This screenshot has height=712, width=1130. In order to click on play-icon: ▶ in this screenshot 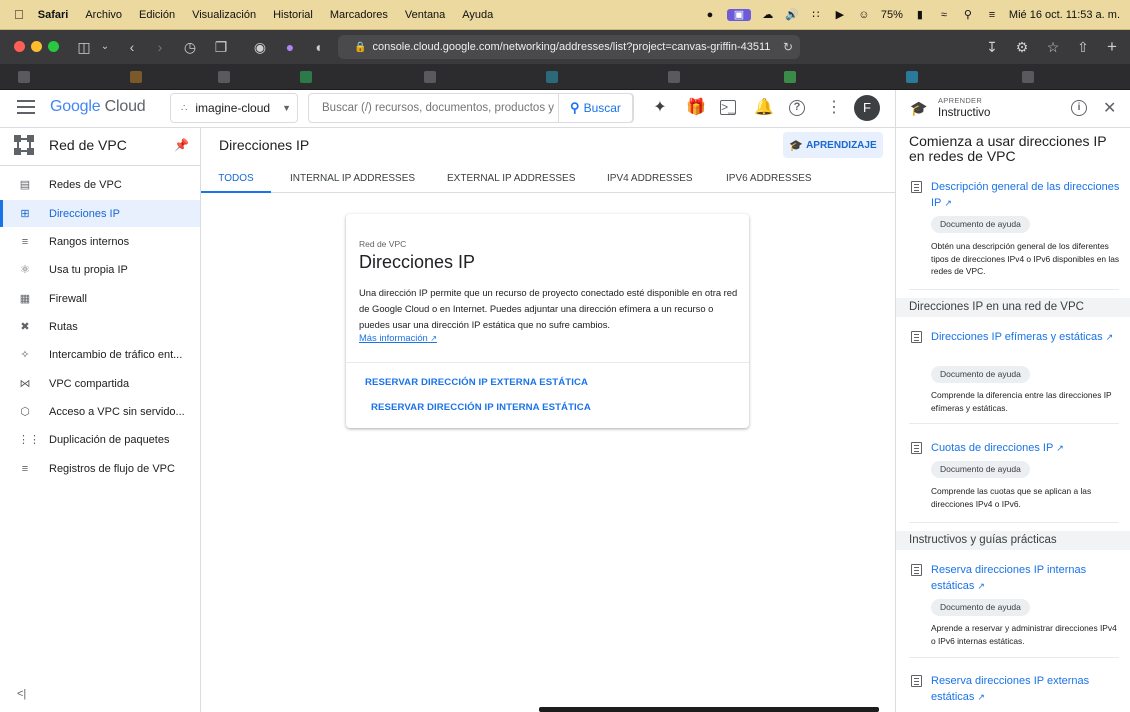, I will do `click(840, 15)`.